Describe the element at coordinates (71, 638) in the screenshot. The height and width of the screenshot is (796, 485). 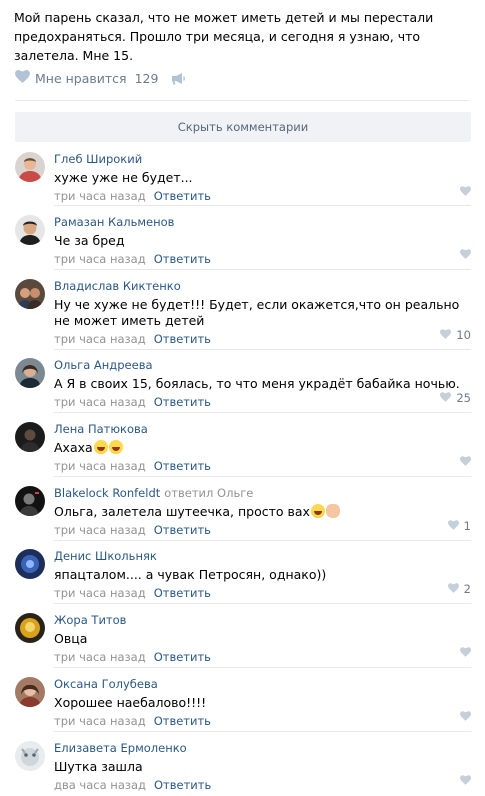
I see `comment-text: Овца` at that location.